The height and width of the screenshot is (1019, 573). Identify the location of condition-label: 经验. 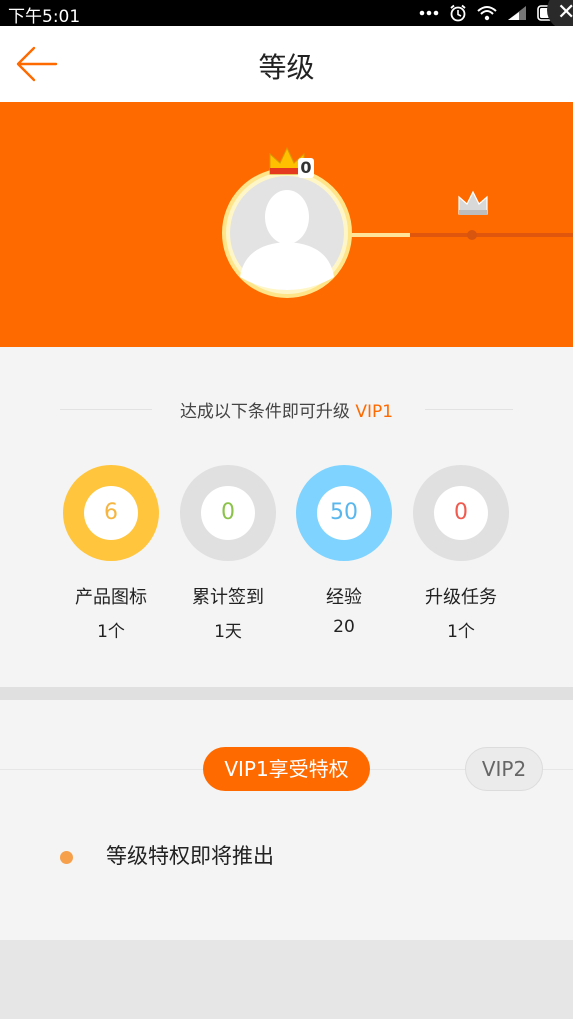
(344, 597).